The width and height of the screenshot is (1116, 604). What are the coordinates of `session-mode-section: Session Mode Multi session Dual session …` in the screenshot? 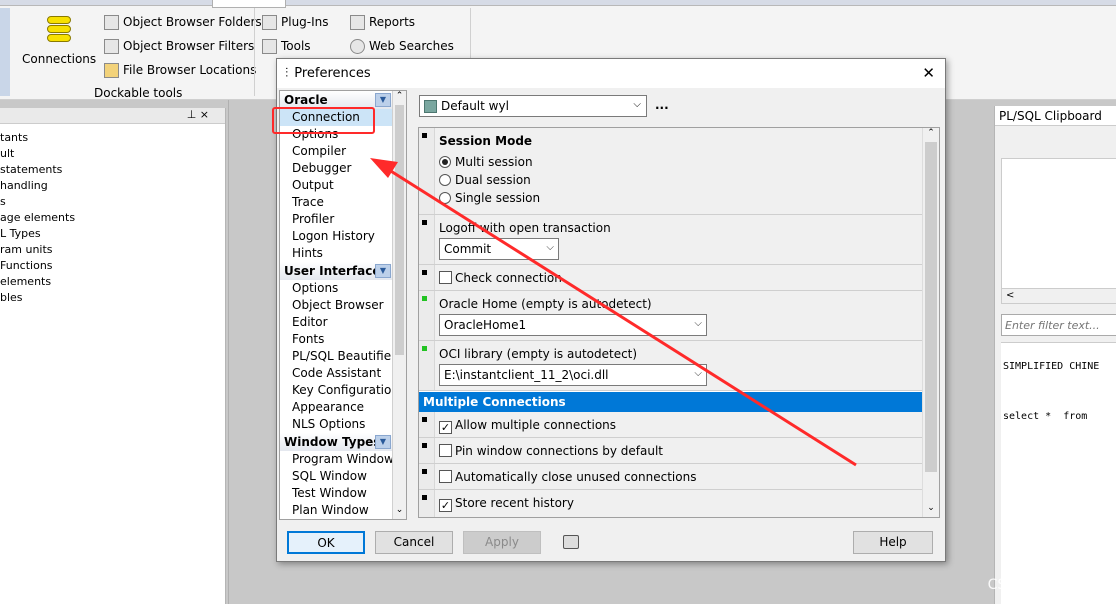 It's located at (670, 171).